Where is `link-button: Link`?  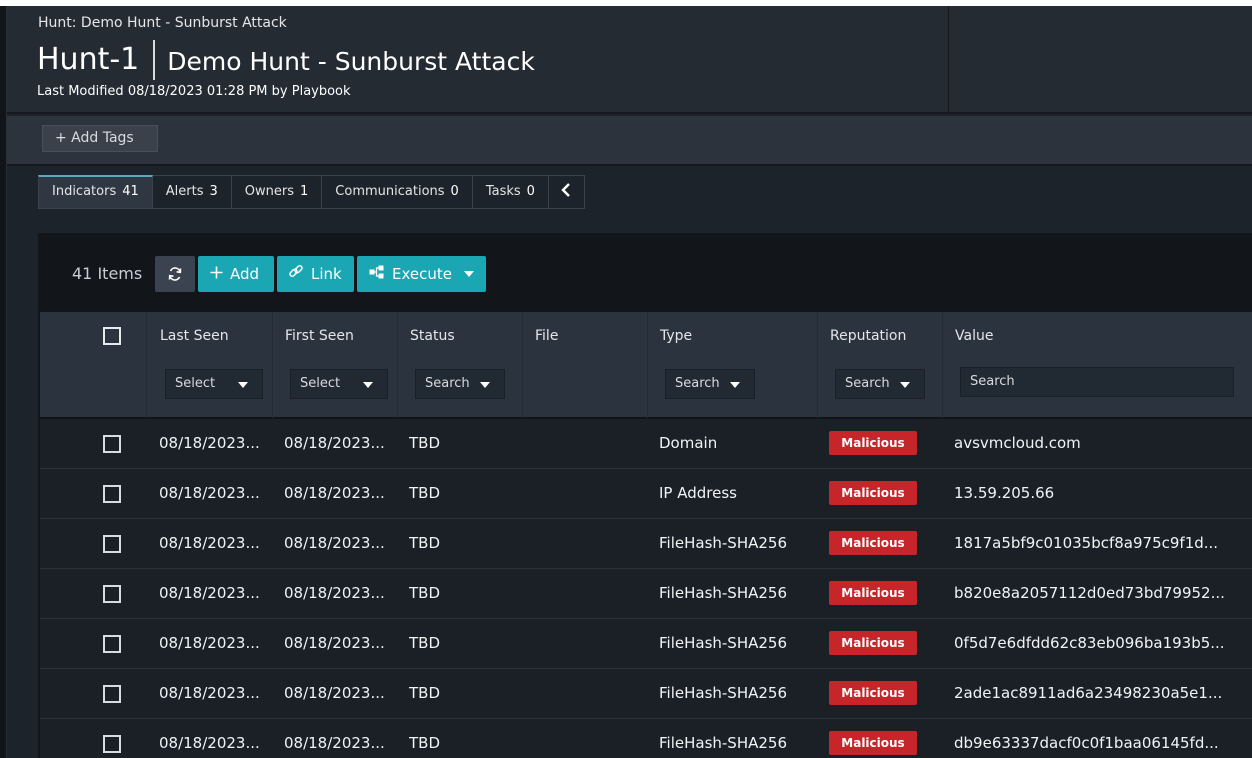
link-button: Link is located at coordinates (315, 274).